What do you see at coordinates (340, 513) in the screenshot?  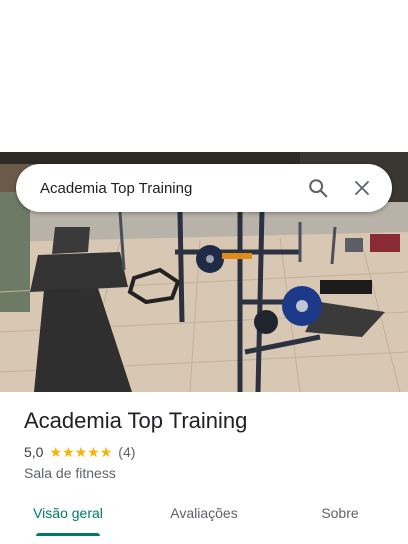 I see `tab-label: Sobre` at bounding box center [340, 513].